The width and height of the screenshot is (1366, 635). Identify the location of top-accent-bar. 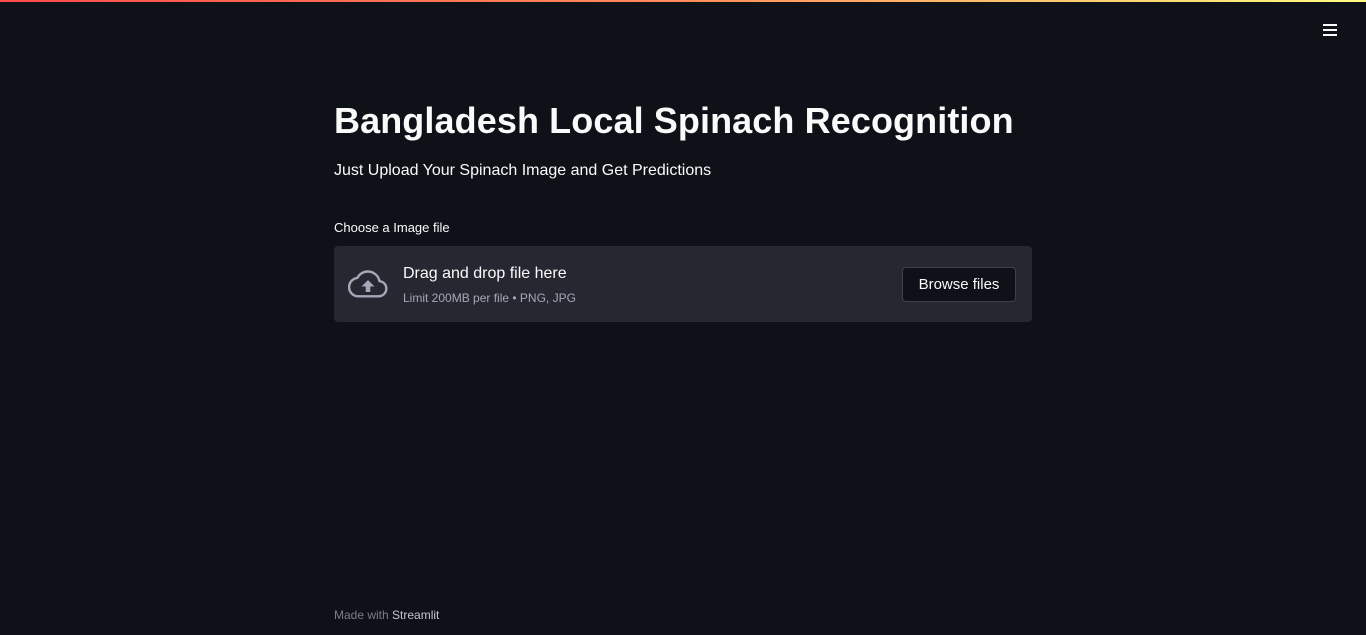
(683, 1).